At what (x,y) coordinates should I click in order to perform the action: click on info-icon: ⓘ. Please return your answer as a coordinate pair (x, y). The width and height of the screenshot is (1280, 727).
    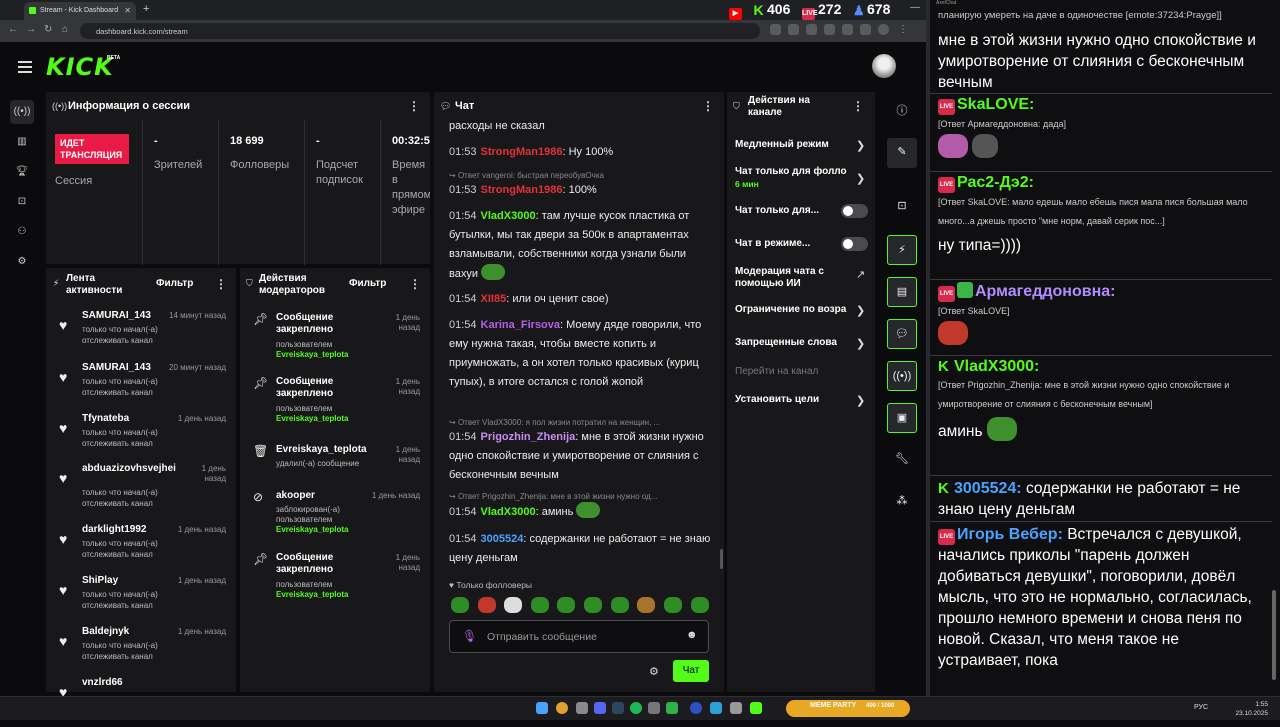
    Looking at the image, I should click on (902, 112).